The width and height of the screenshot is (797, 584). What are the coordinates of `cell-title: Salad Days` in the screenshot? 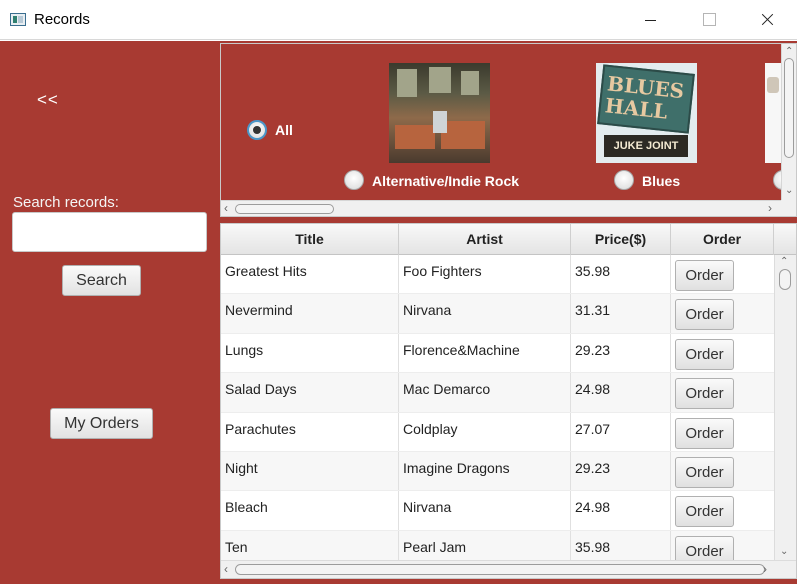 It's located at (310, 392).